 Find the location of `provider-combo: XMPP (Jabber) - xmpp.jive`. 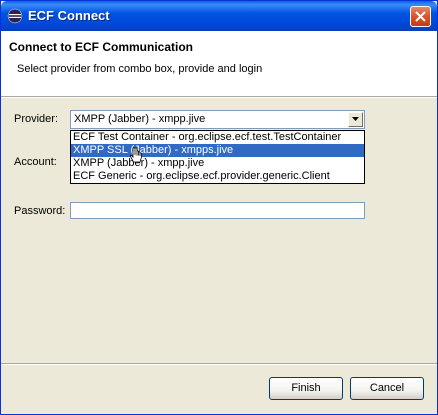

provider-combo: XMPP (Jabber) - xmpp.jive is located at coordinates (217, 119).